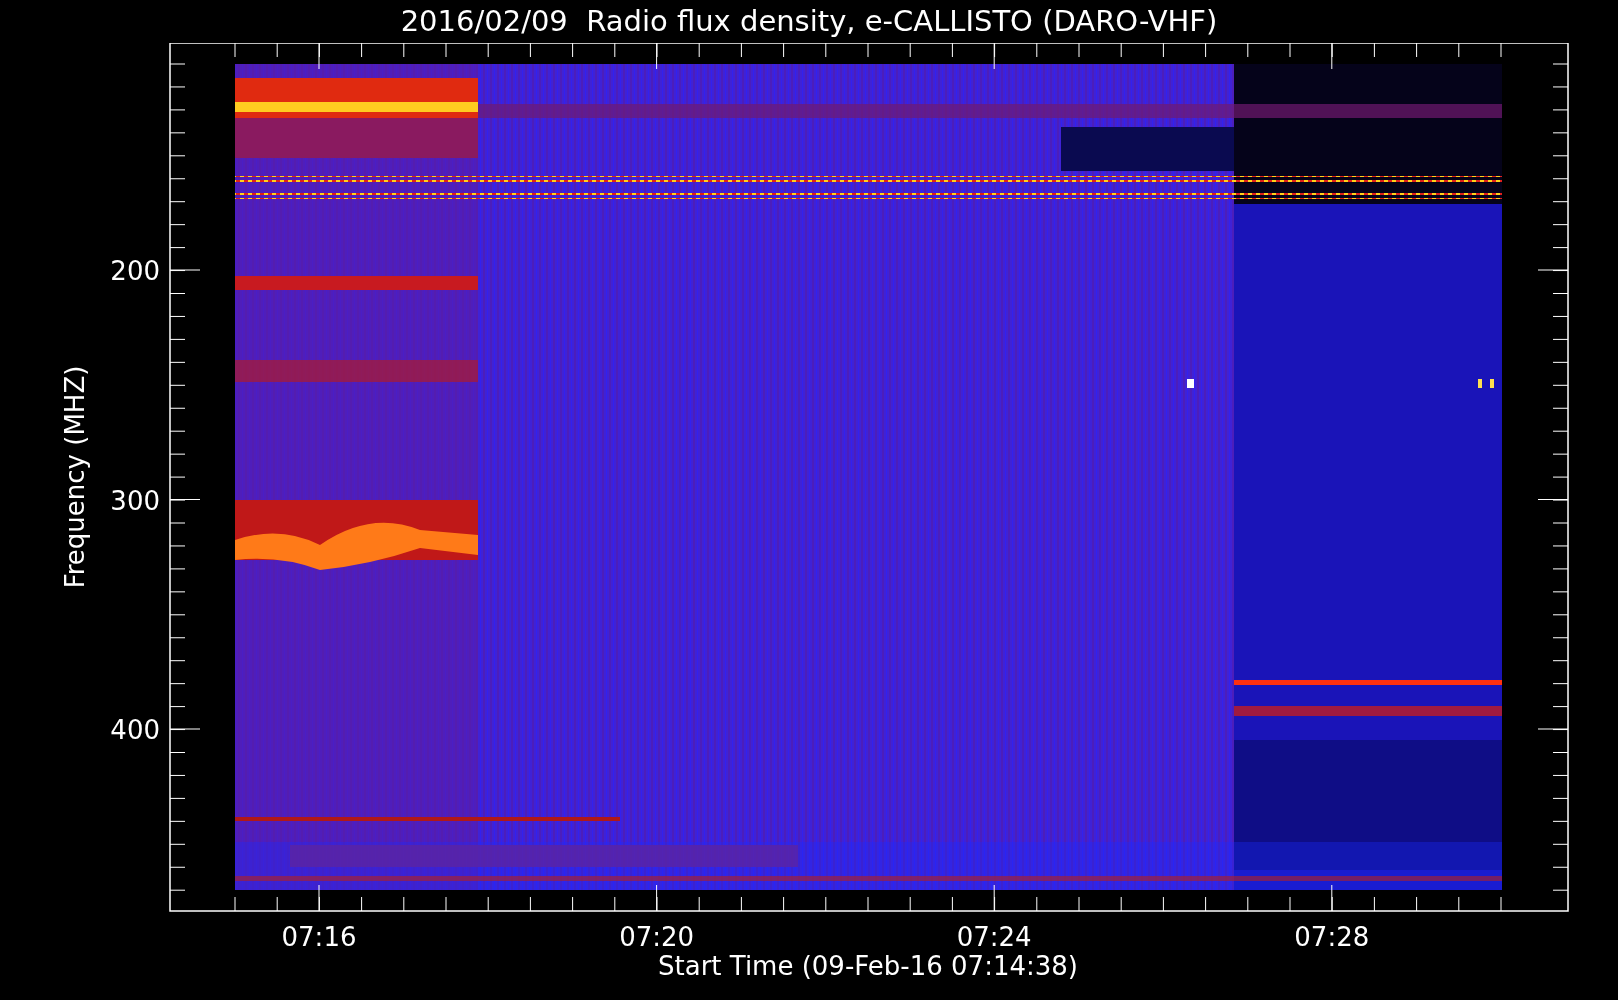 The height and width of the screenshot is (1000, 1618). Describe the element at coordinates (868, 966) in the screenshot. I see `axis-label: Start Time (09-Feb-16 07:14:38)` at that location.